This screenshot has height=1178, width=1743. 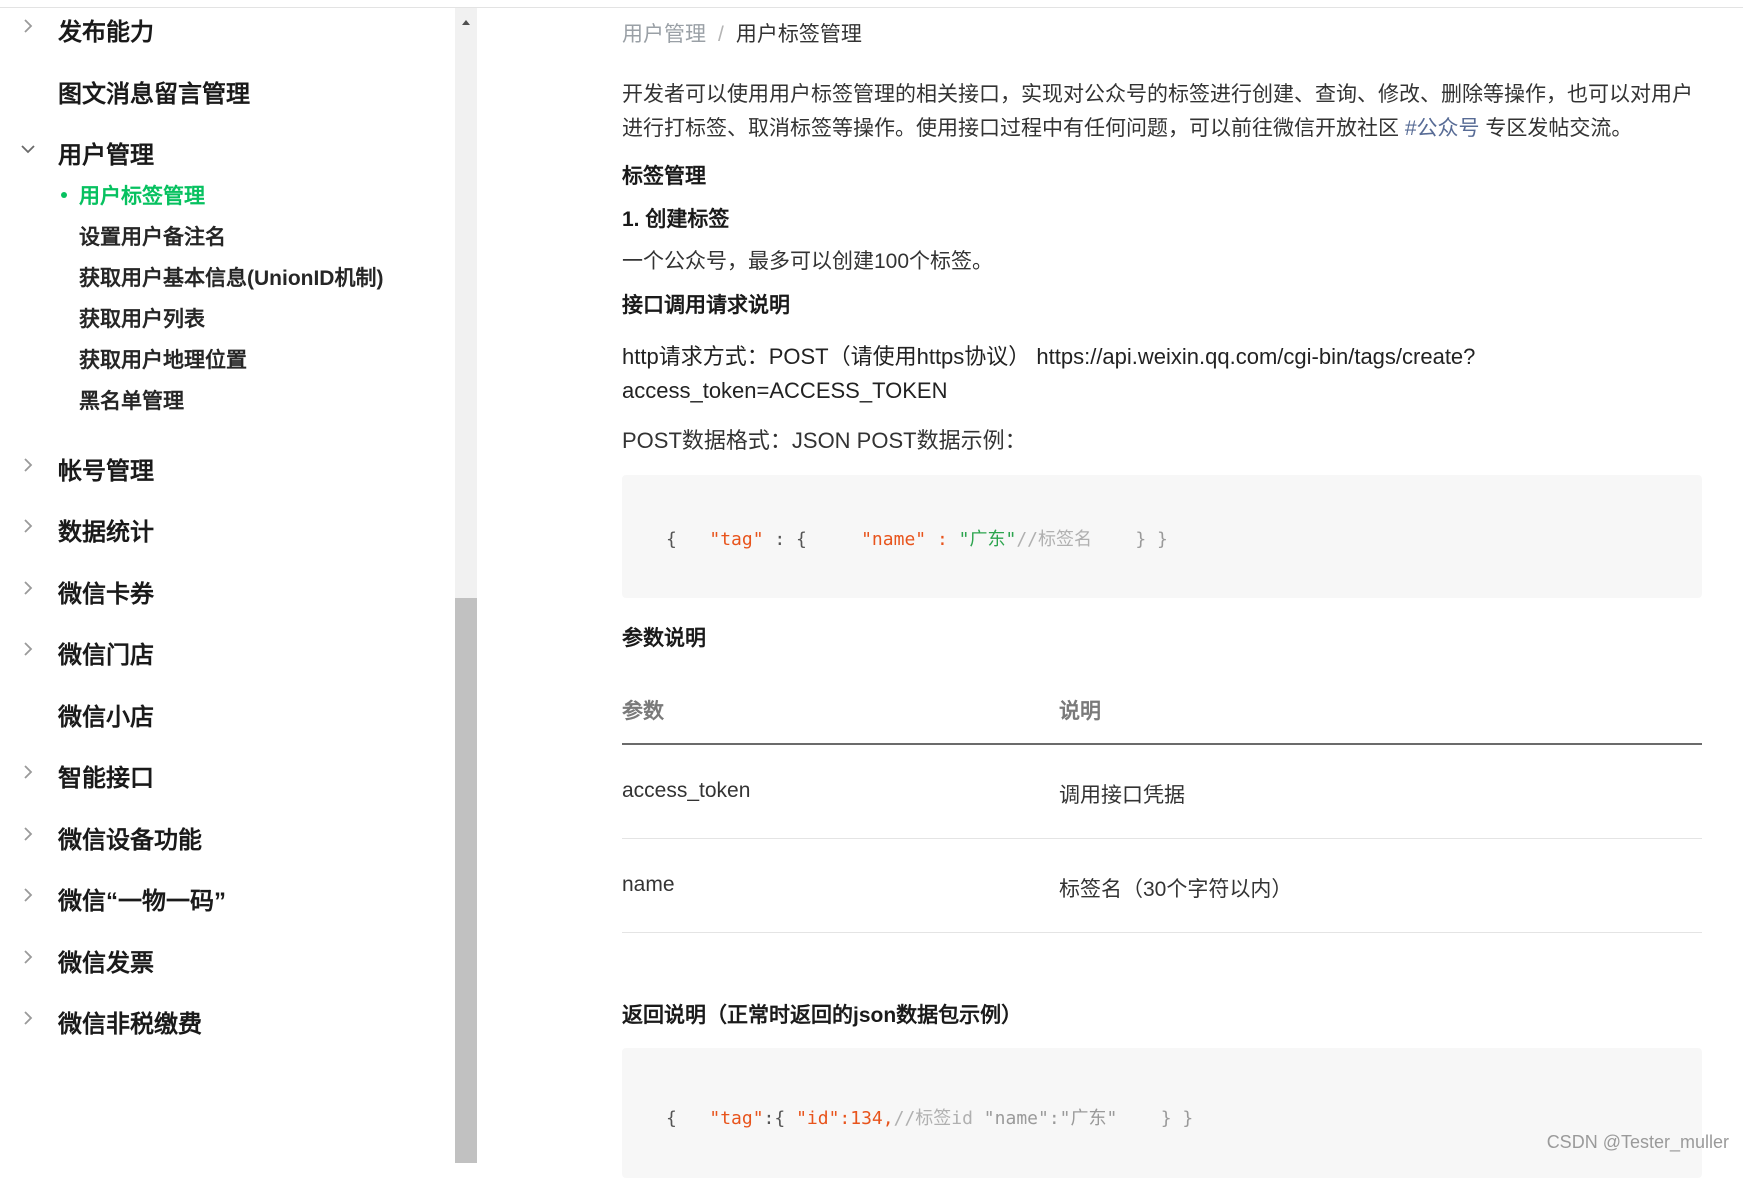 What do you see at coordinates (1162, 709) in the screenshot?
I see `table-header: 参数 说明` at bounding box center [1162, 709].